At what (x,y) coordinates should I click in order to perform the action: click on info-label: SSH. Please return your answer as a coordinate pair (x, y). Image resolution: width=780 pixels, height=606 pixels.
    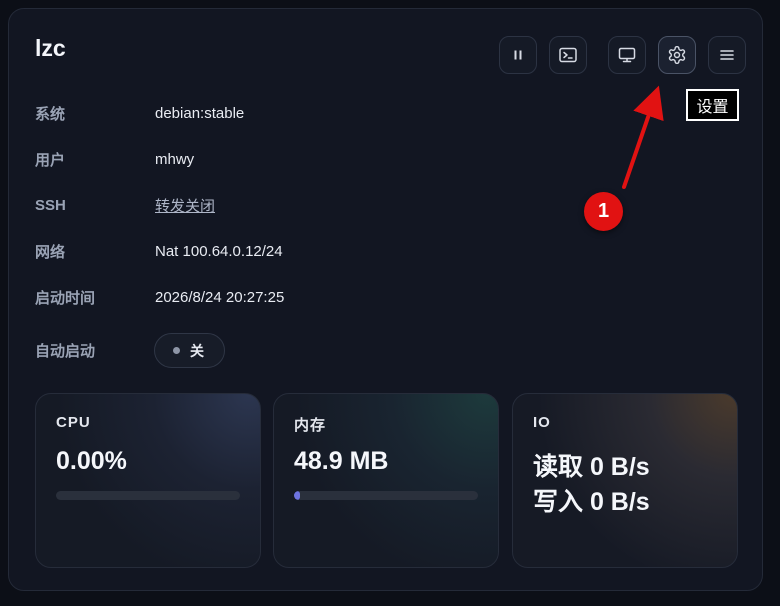
    Looking at the image, I should click on (50, 205).